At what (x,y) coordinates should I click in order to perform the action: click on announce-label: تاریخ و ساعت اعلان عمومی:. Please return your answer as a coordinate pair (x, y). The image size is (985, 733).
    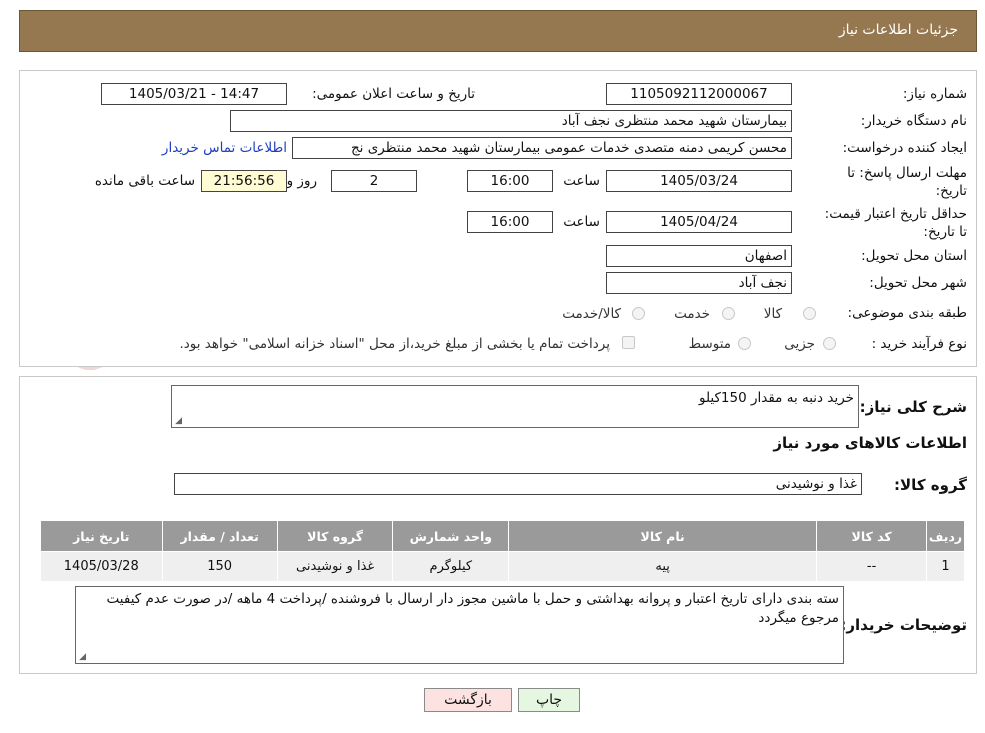
    Looking at the image, I should click on (393, 94).